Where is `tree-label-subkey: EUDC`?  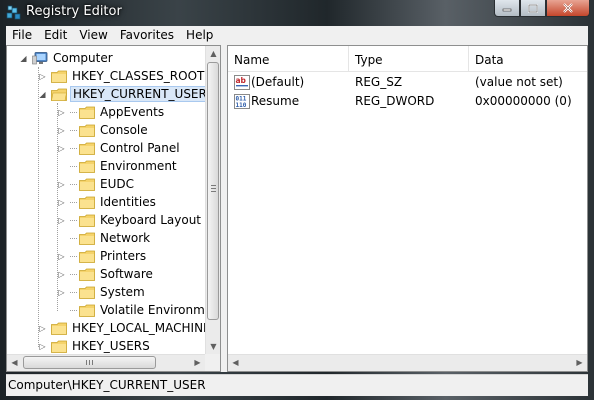 tree-label-subkey: EUDC is located at coordinates (117, 184).